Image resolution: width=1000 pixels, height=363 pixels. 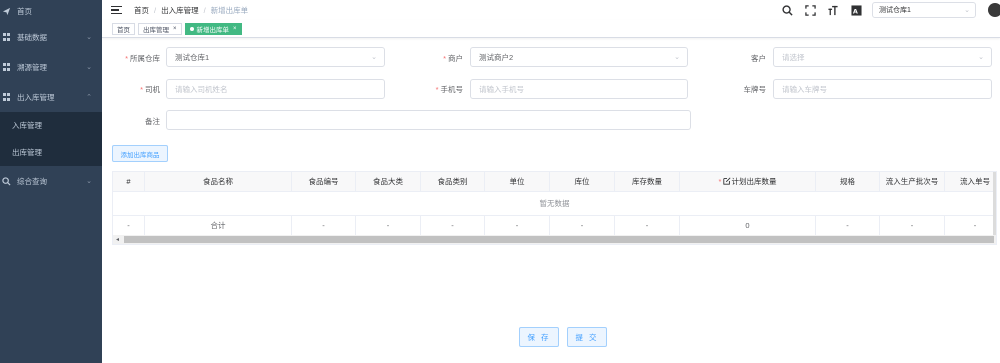 I want to click on svg-text: A, so click(x=854, y=11).